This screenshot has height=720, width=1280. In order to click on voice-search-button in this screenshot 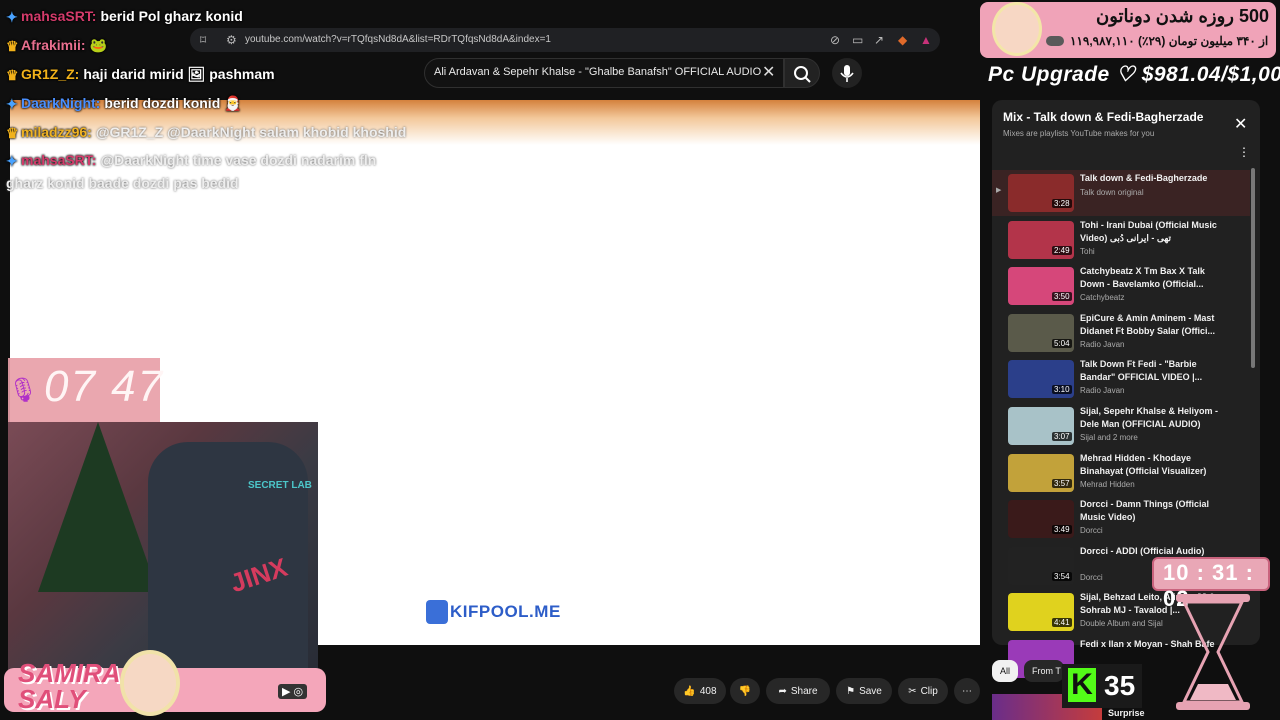, I will do `click(847, 73)`.